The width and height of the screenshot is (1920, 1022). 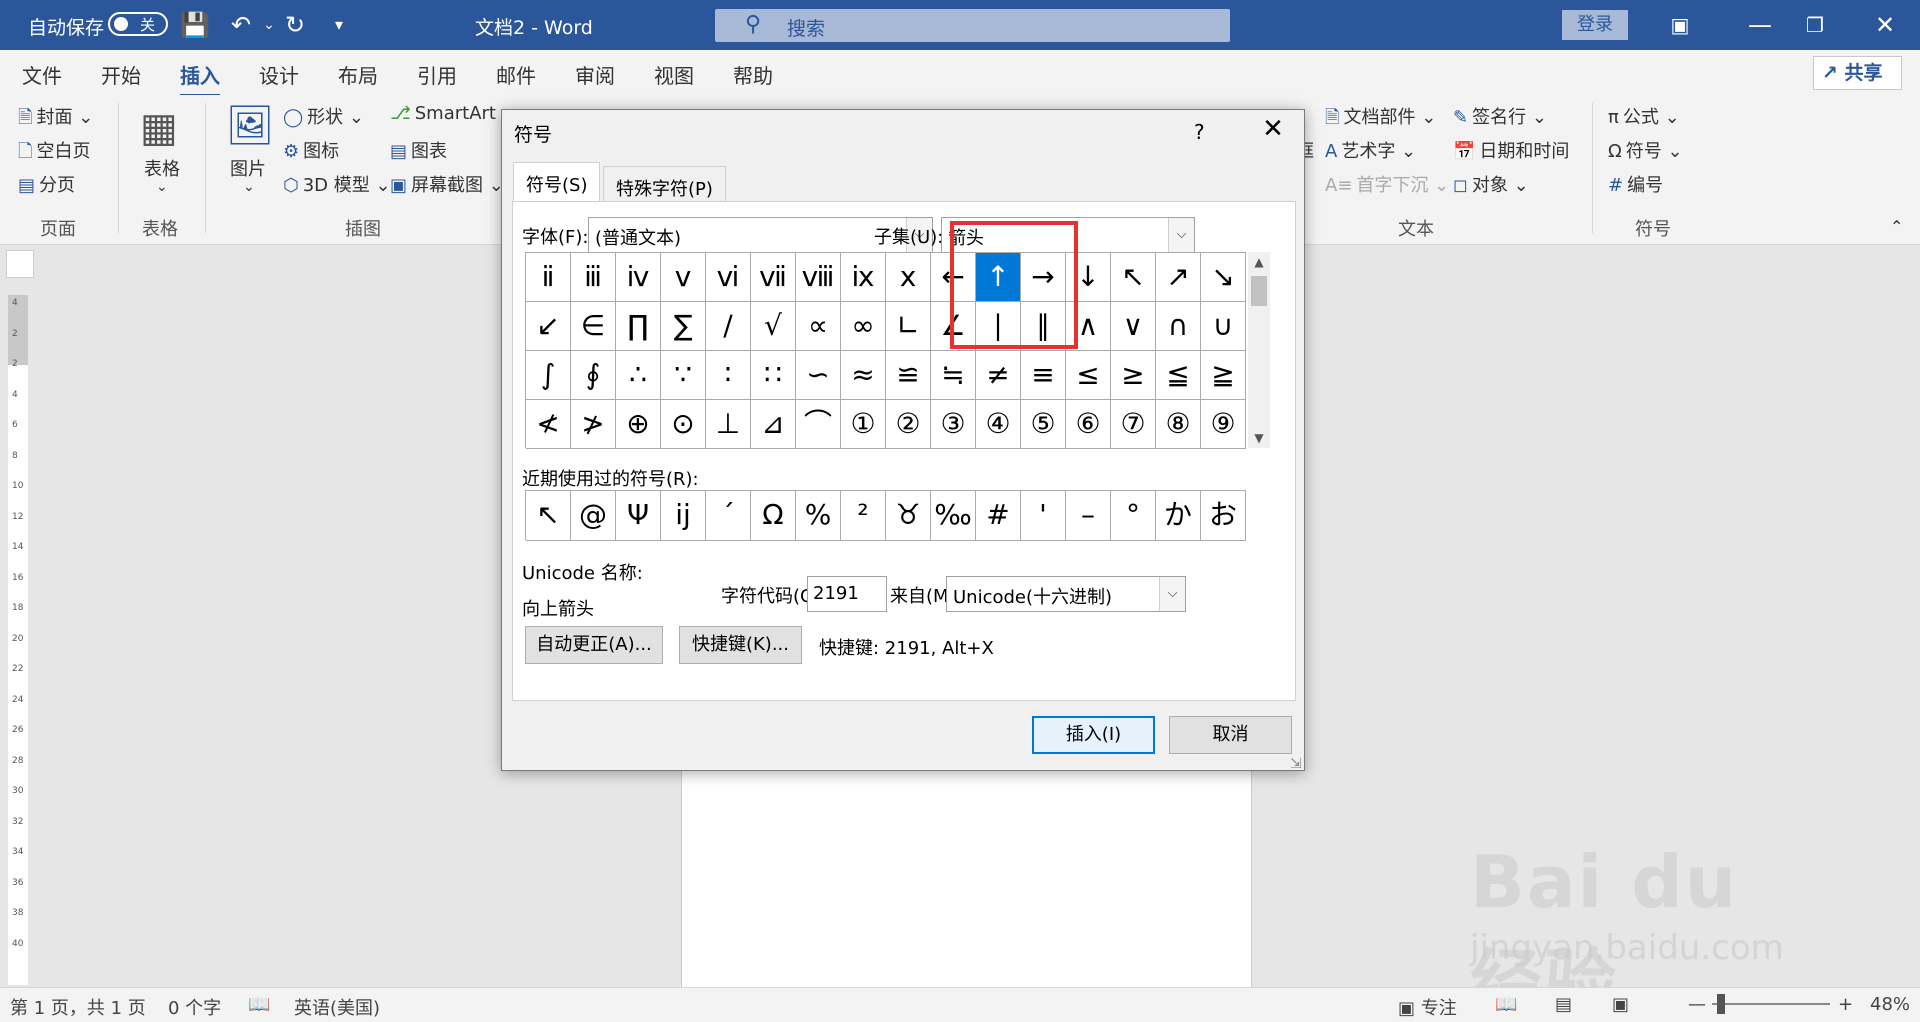 I want to click on recent-symbol-cell: ´, so click(x=728, y=516).